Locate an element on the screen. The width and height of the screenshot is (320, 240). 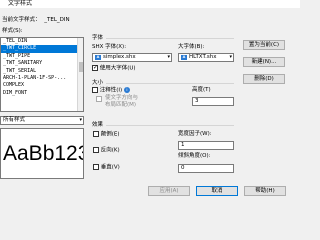
use-bigfont-checkbox is located at coordinates (95, 67).